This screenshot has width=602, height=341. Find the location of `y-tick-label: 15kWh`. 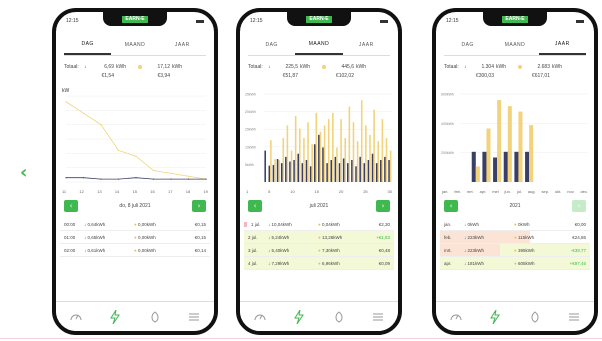

y-tick-label: 15kWh is located at coordinates (250, 130).